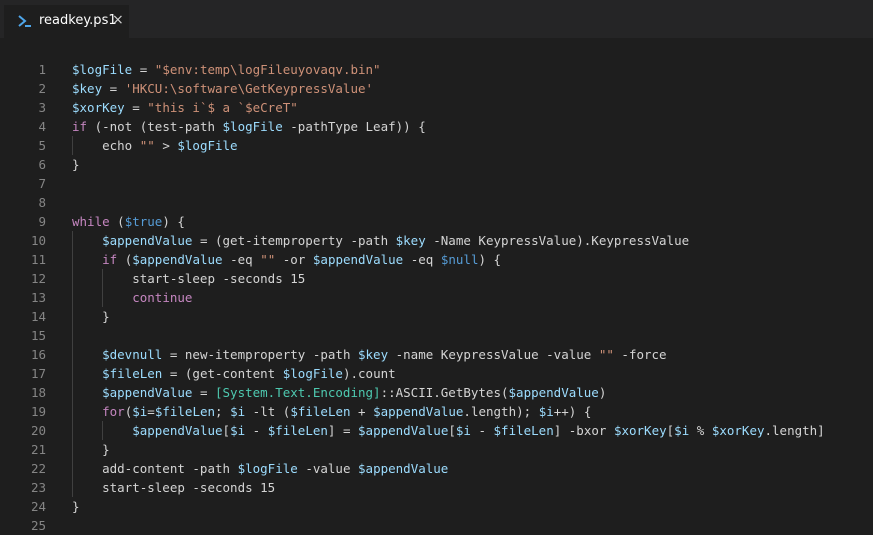  What do you see at coordinates (132, 354) in the screenshot?
I see `code-token: $devnull` at bounding box center [132, 354].